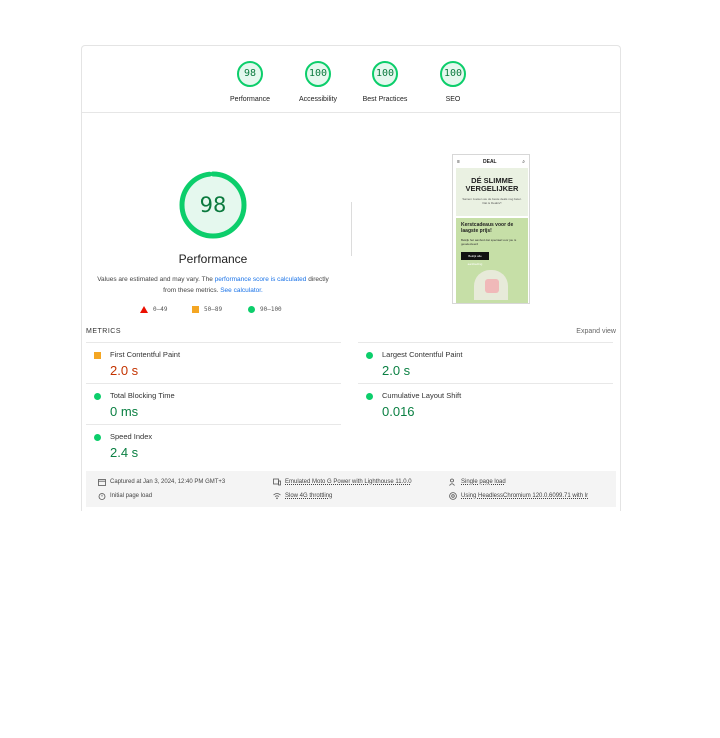 Image resolution: width=720 pixels, height=738 pixels. What do you see at coordinates (351, 334) in the screenshot?
I see `metrics-header: METRICS Expand view` at bounding box center [351, 334].